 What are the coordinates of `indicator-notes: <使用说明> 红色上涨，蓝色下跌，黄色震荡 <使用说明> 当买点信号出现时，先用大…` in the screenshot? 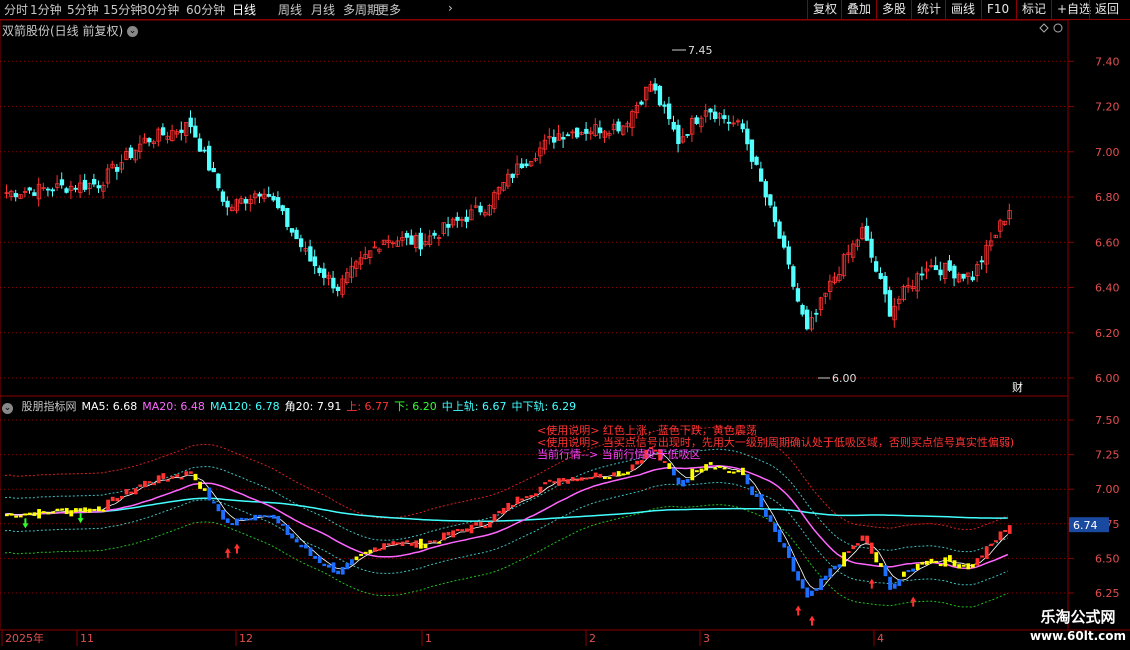 It's located at (775, 443).